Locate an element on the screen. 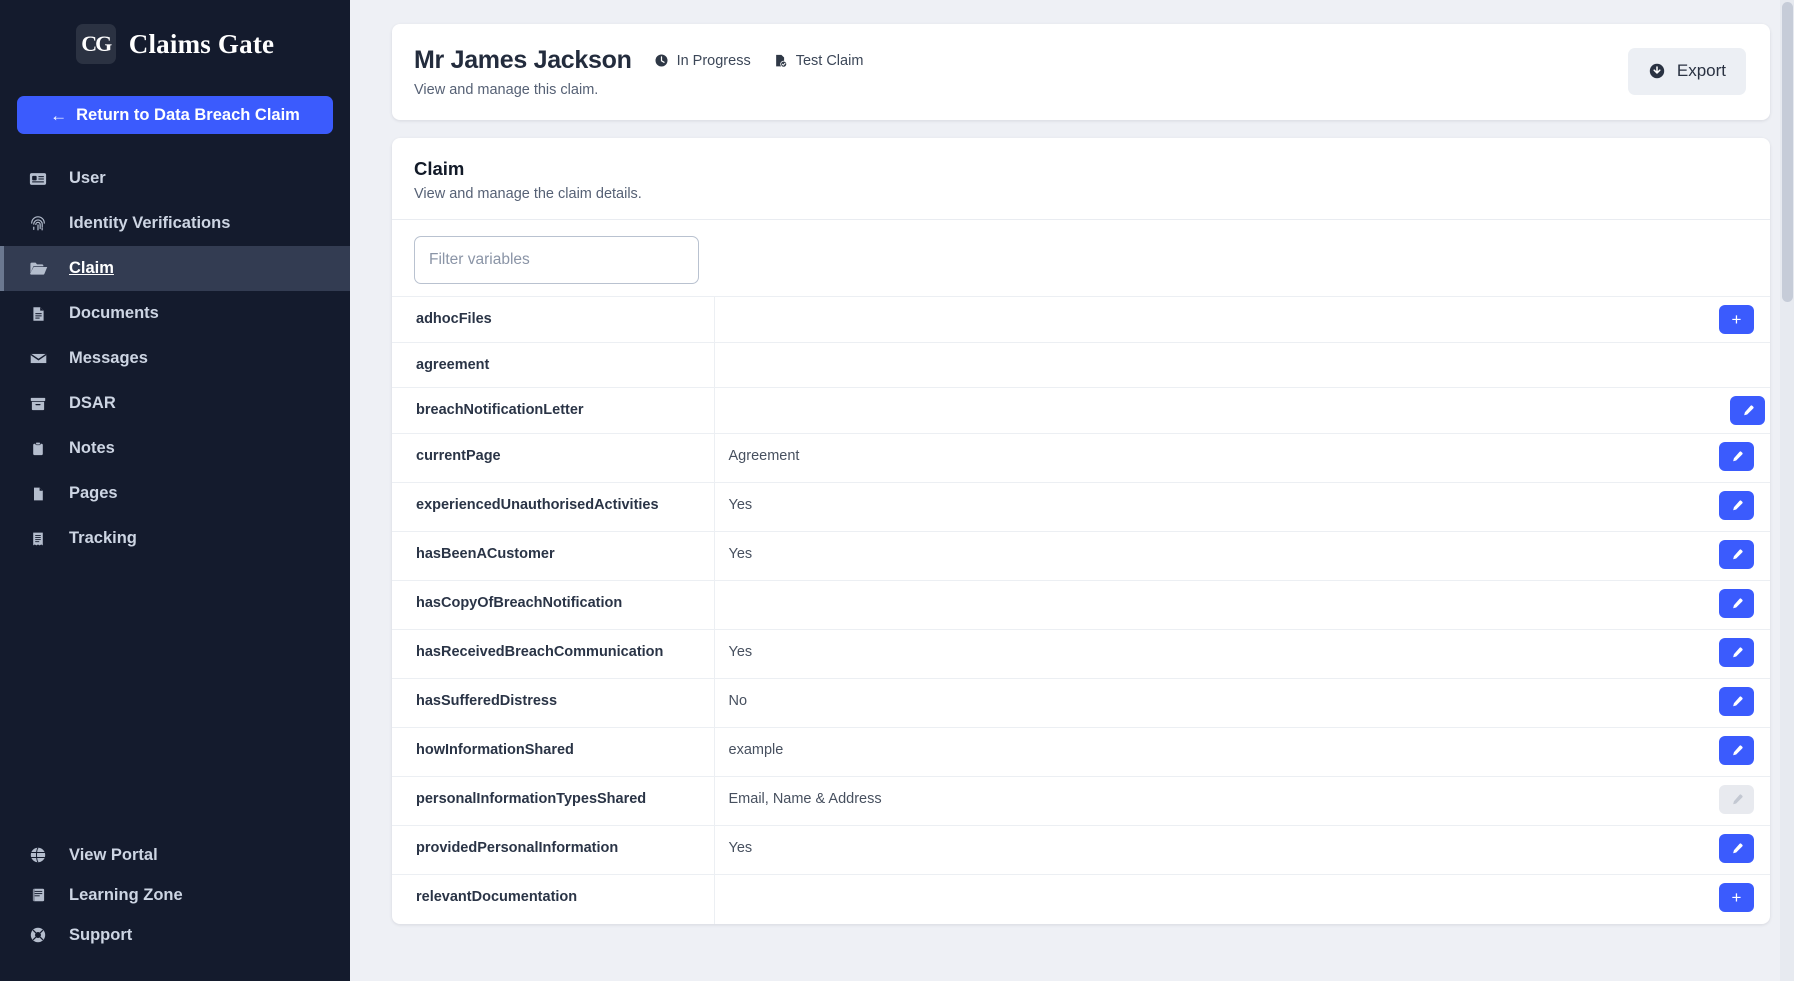  document-icon is located at coordinates (38, 314).